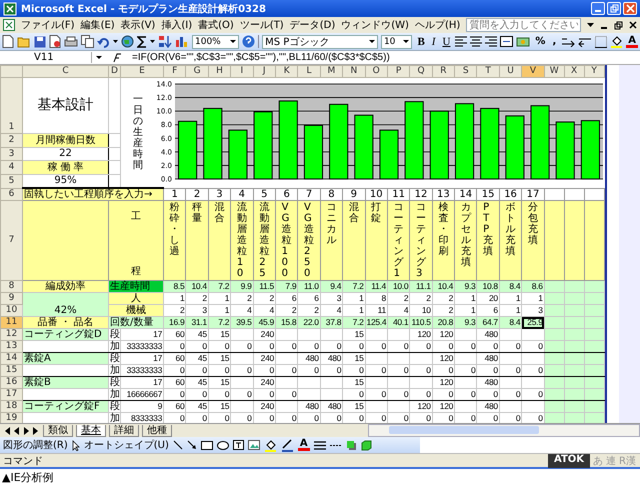  Describe the element at coordinates (7, 430) in the screenshot. I see `first-sheet-icon` at that location.